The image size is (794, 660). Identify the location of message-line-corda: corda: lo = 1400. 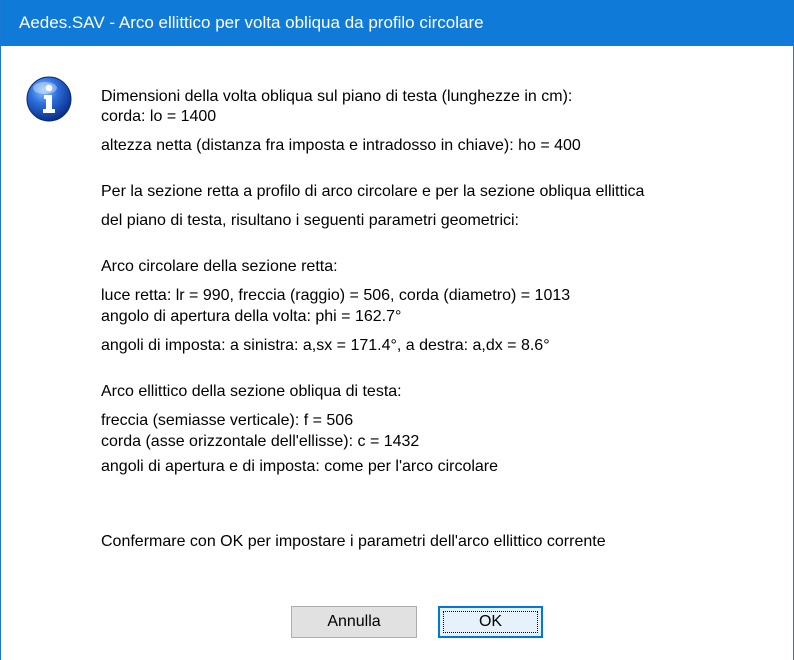
(159, 116).